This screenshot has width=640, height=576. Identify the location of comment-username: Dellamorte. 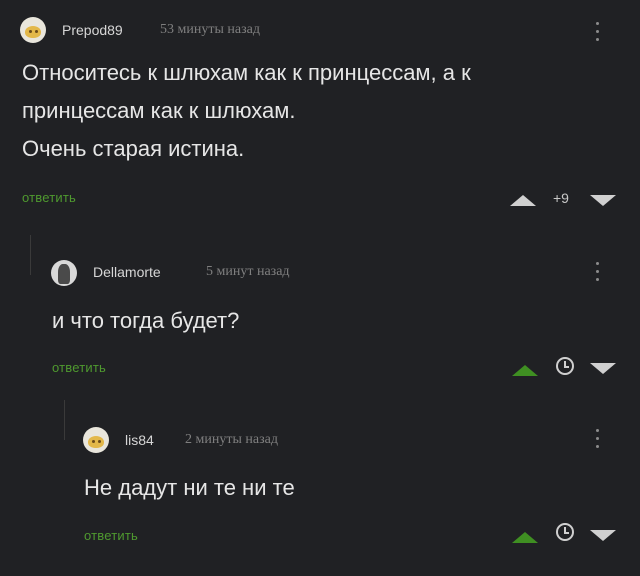
(127, 272).